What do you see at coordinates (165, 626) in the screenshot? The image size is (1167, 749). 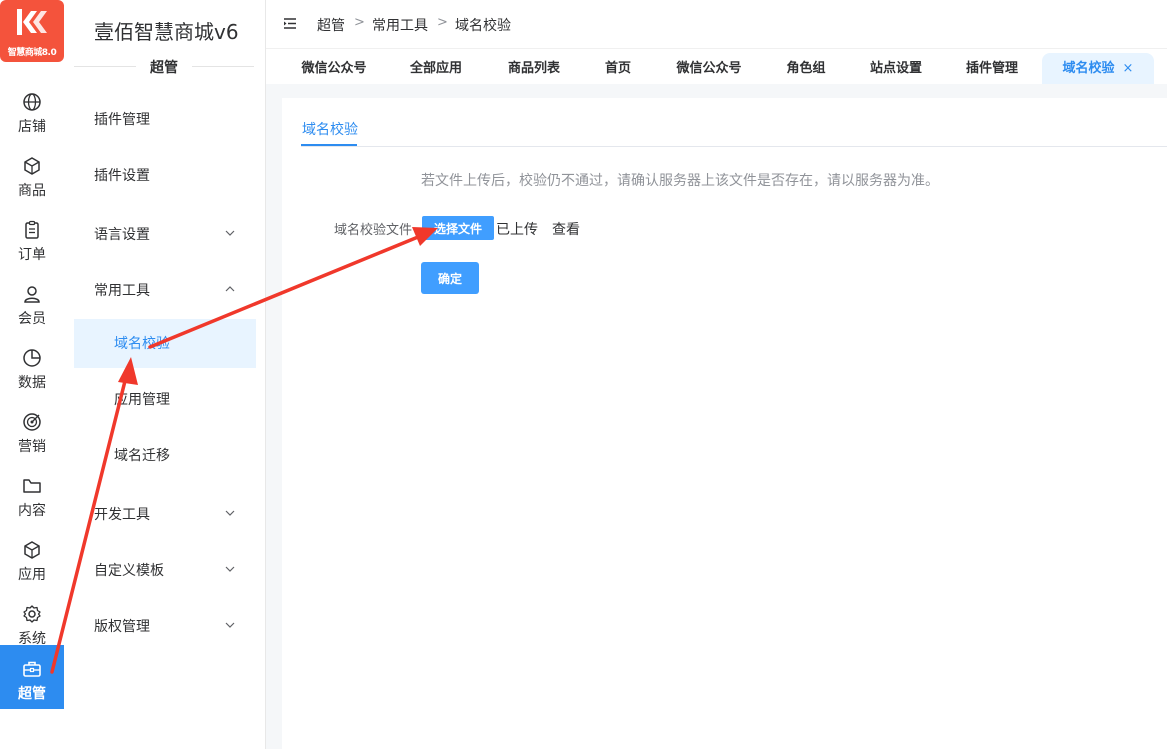 I see `menu-item-copyright: 版权管理` at bounding box center [165, 626].